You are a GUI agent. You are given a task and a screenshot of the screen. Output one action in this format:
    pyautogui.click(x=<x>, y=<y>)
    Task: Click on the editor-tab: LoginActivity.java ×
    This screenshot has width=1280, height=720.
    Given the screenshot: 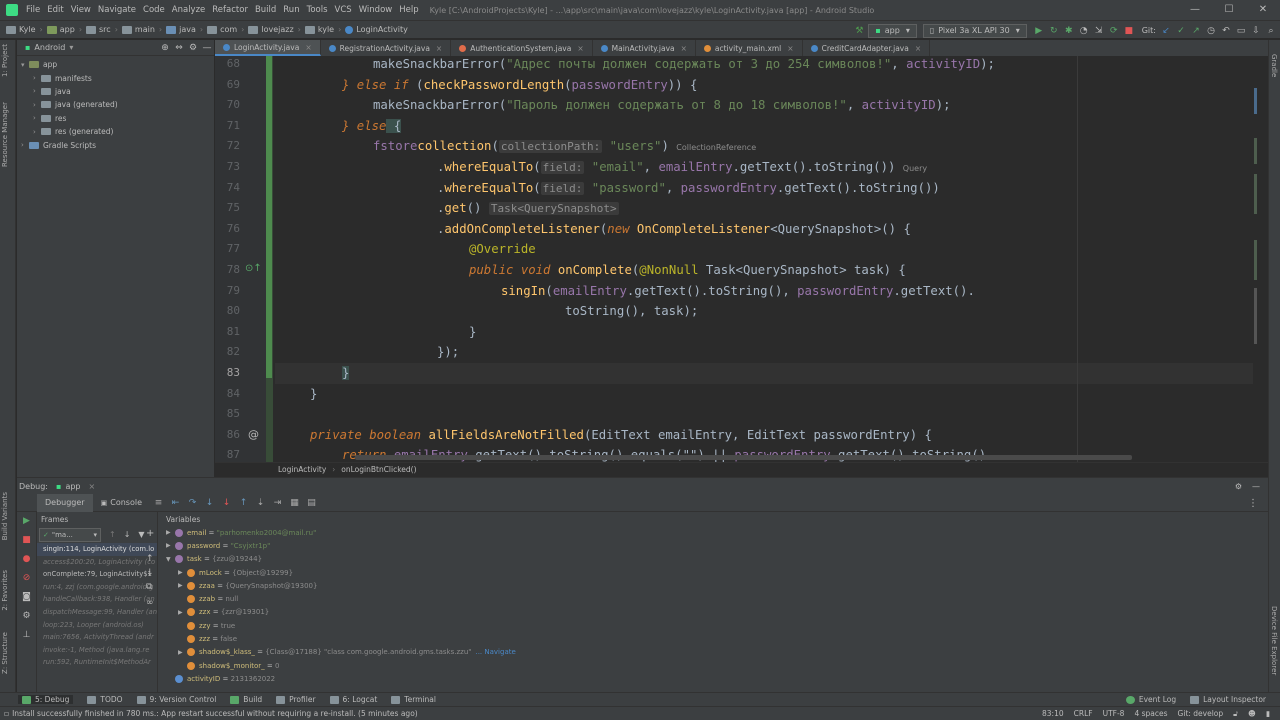 What is the action you would take?
    pyautogui.click(x=268, y=48)
    